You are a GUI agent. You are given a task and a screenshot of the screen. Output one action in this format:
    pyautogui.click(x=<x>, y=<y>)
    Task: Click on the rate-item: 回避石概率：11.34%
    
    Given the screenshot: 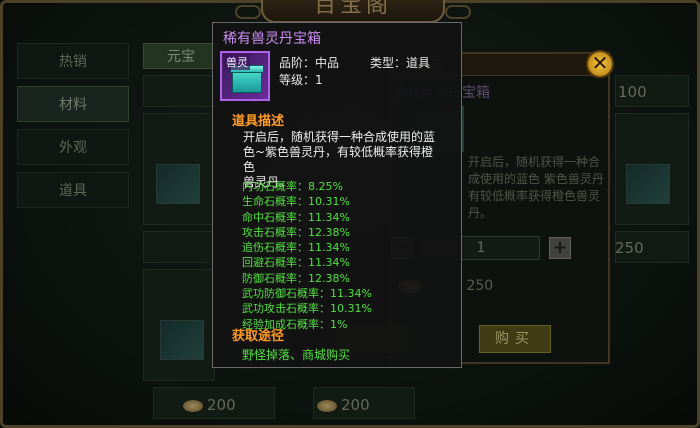 What is the action you would take?
    pyautogui.click(x=296, y=263)
    